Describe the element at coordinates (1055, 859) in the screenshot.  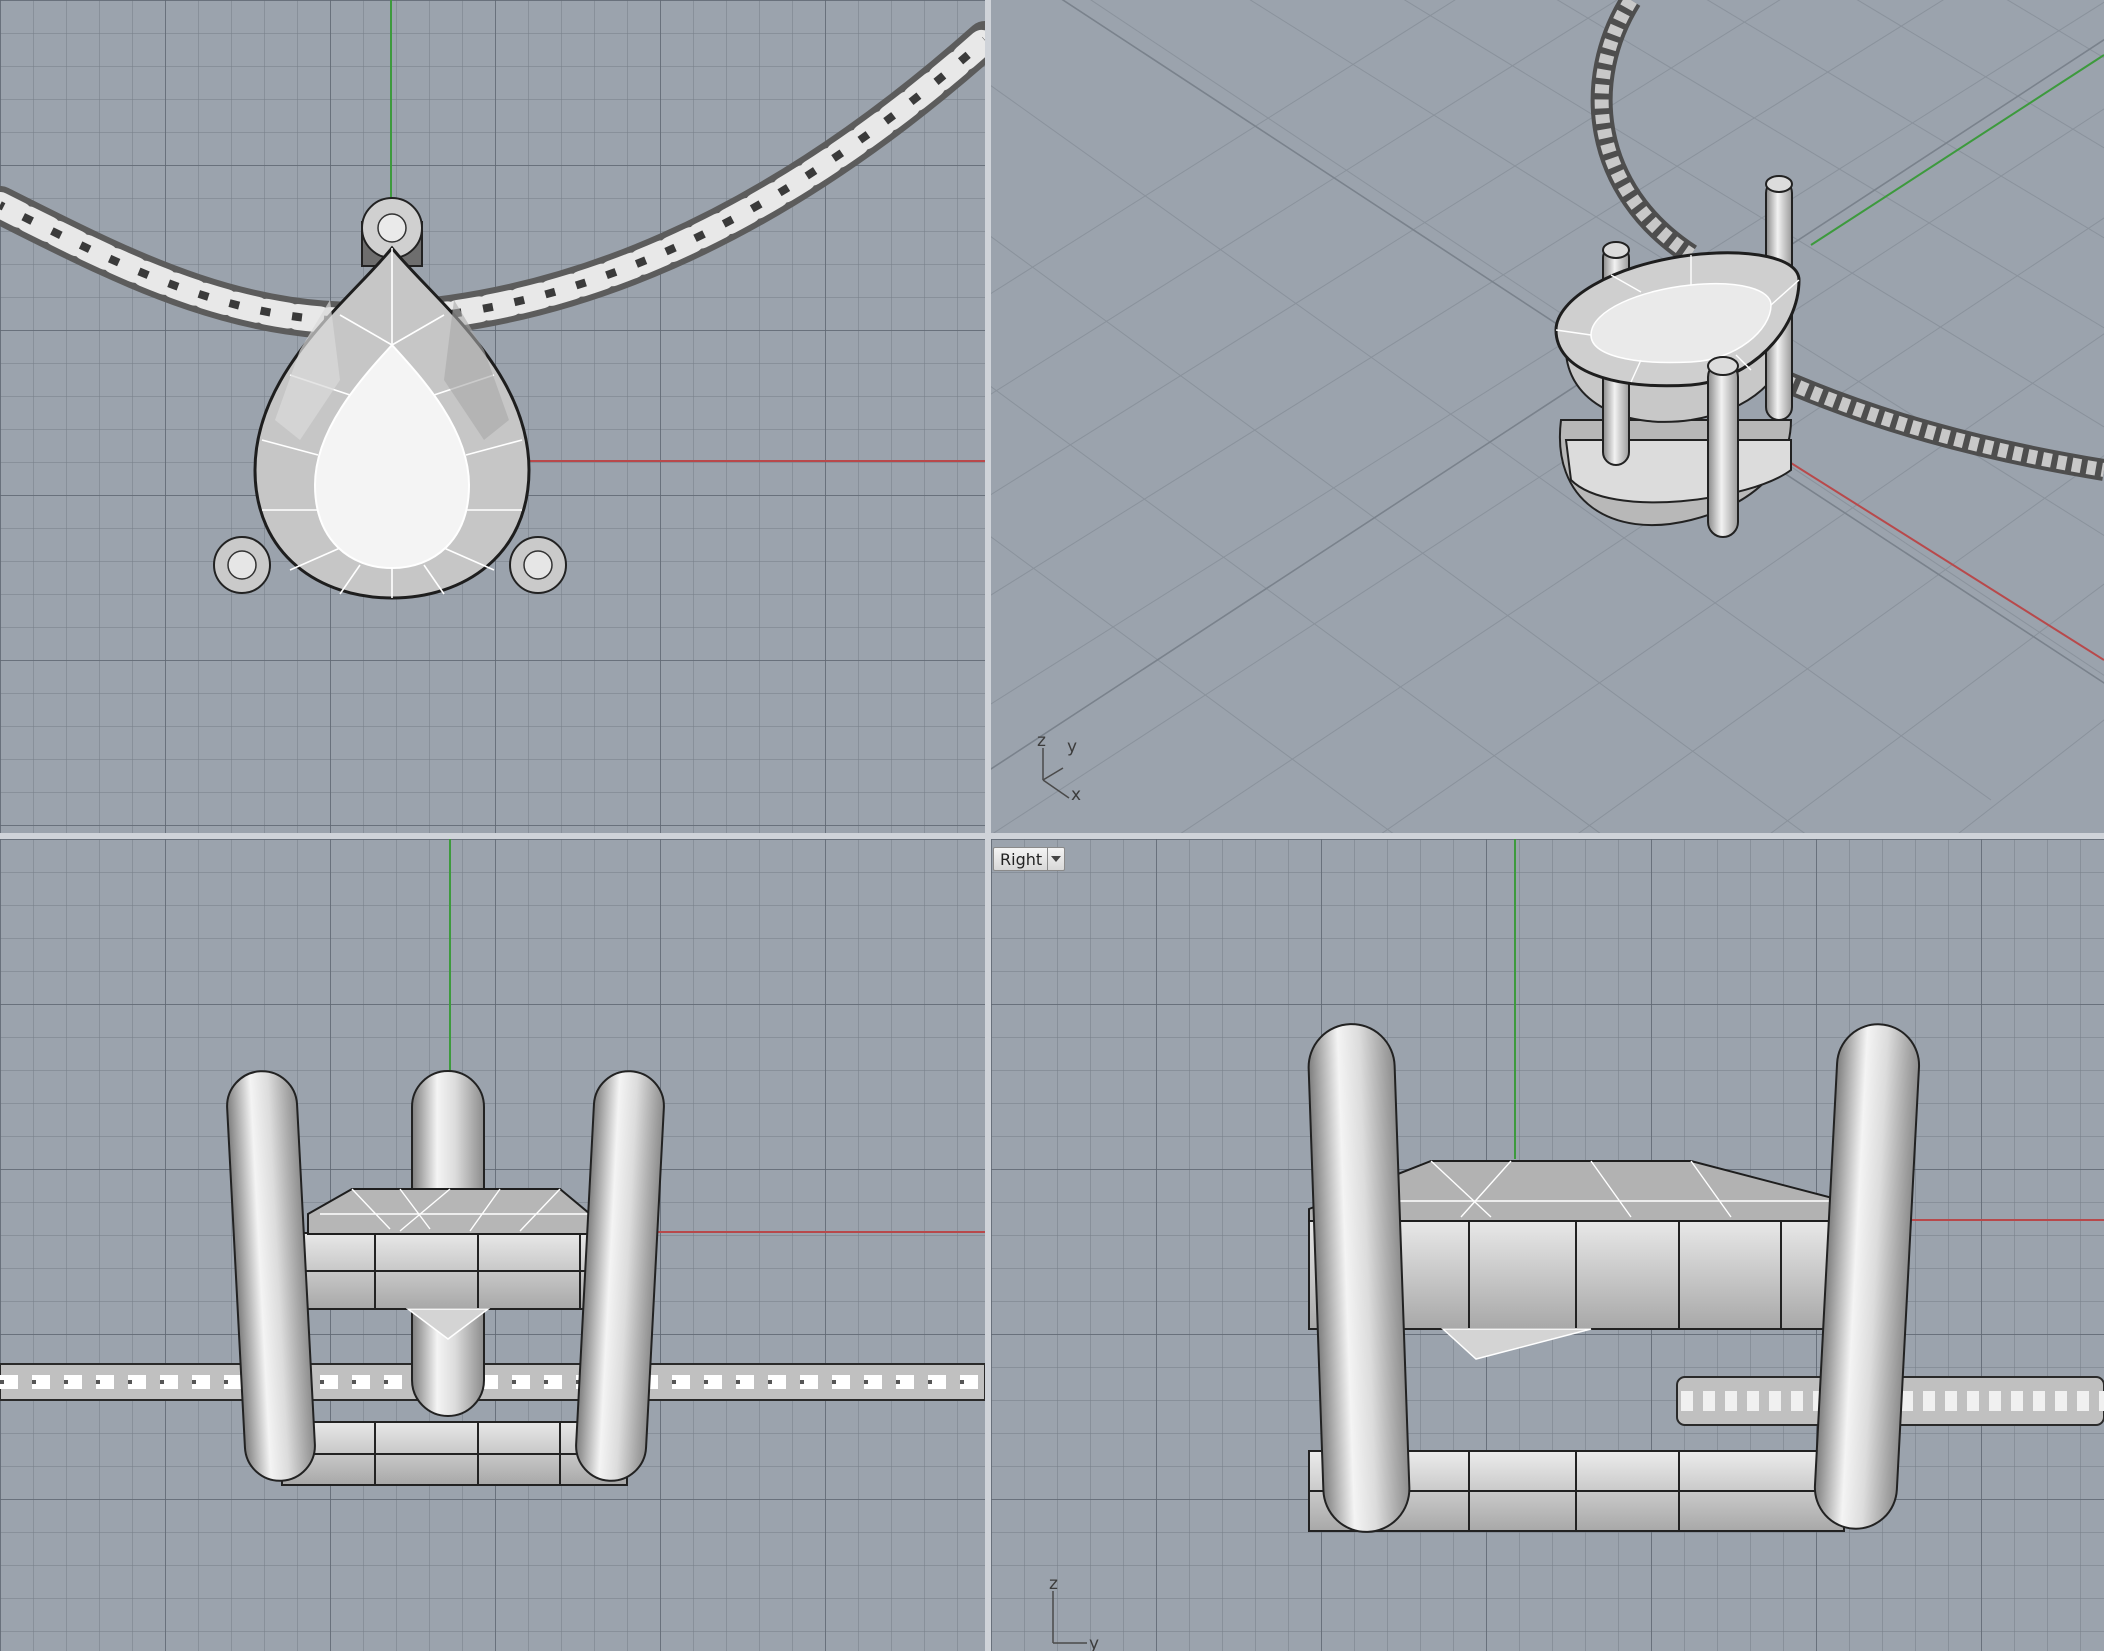
I see `chevron-down-icon` at that location.